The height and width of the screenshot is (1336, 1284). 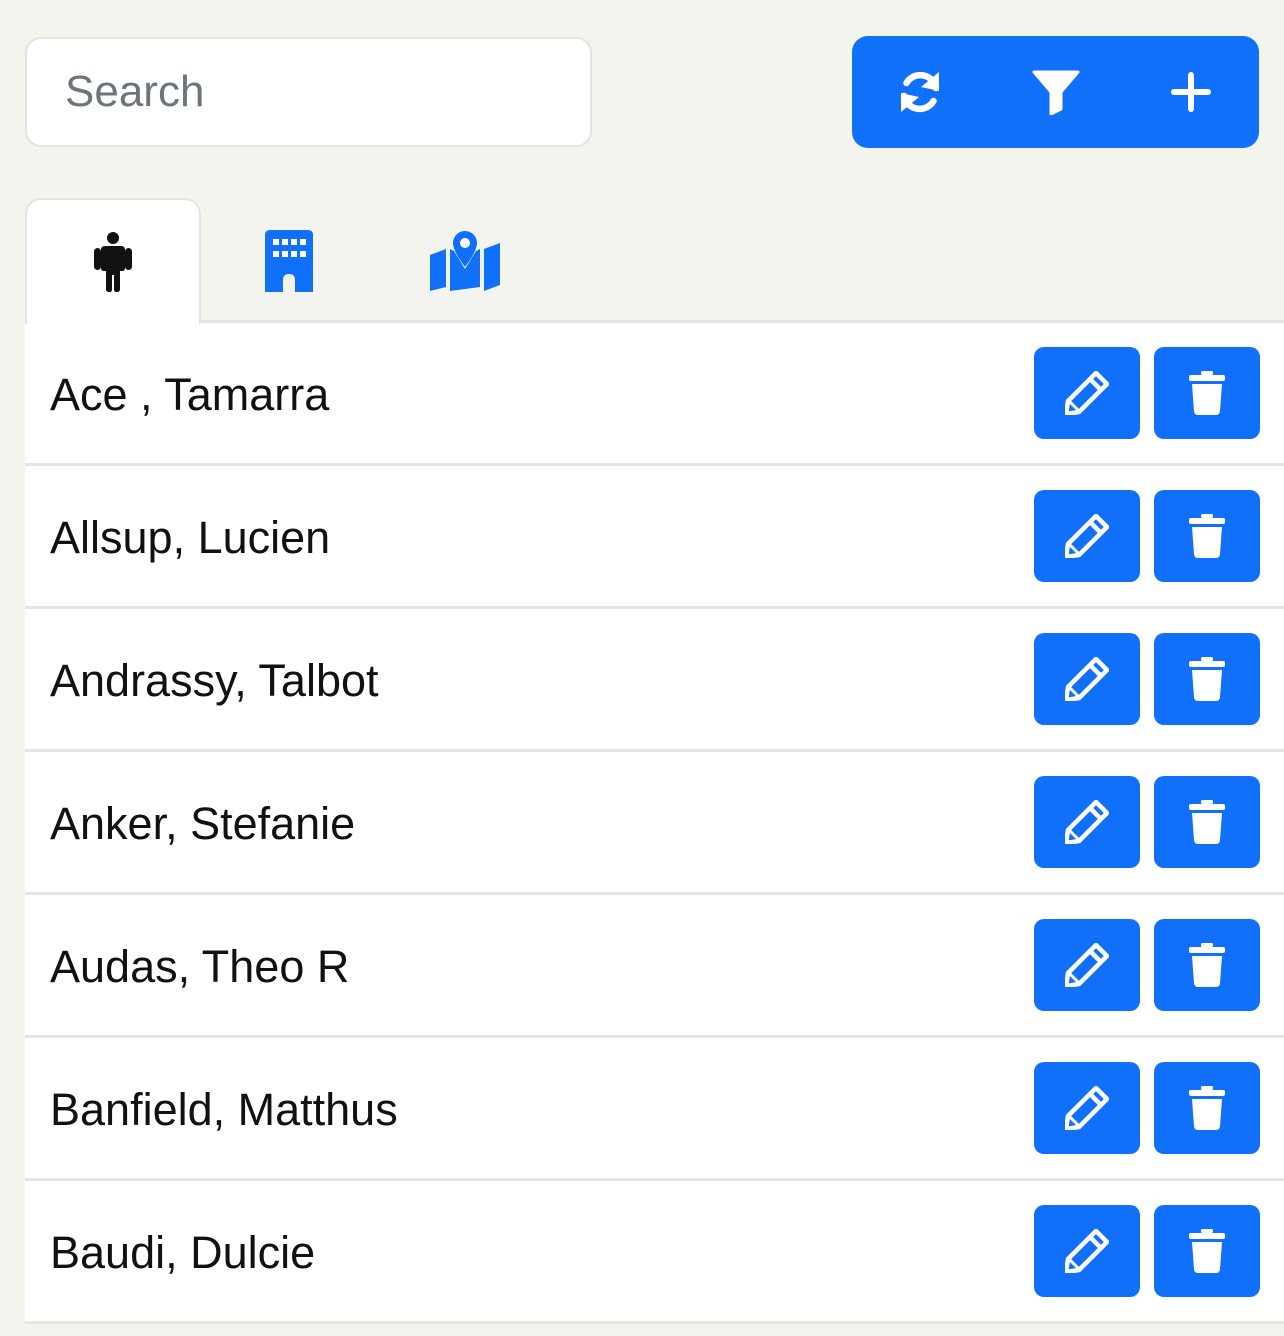 I want to click on filter-icon, so click(x=1055, y=92).